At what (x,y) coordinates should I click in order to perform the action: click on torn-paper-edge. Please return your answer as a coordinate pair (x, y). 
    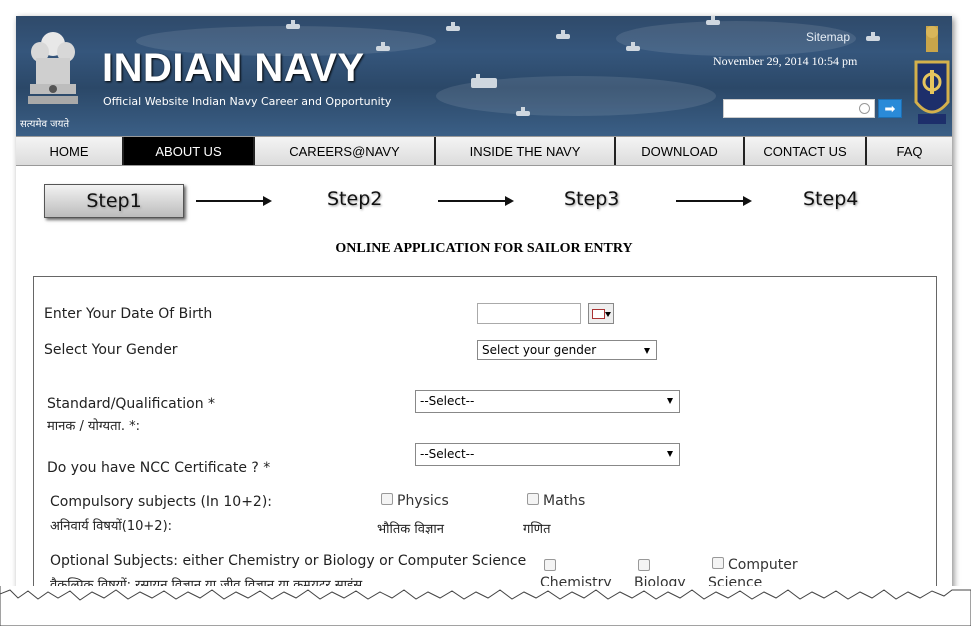
    Looking at the image, I should click on (485, 606).